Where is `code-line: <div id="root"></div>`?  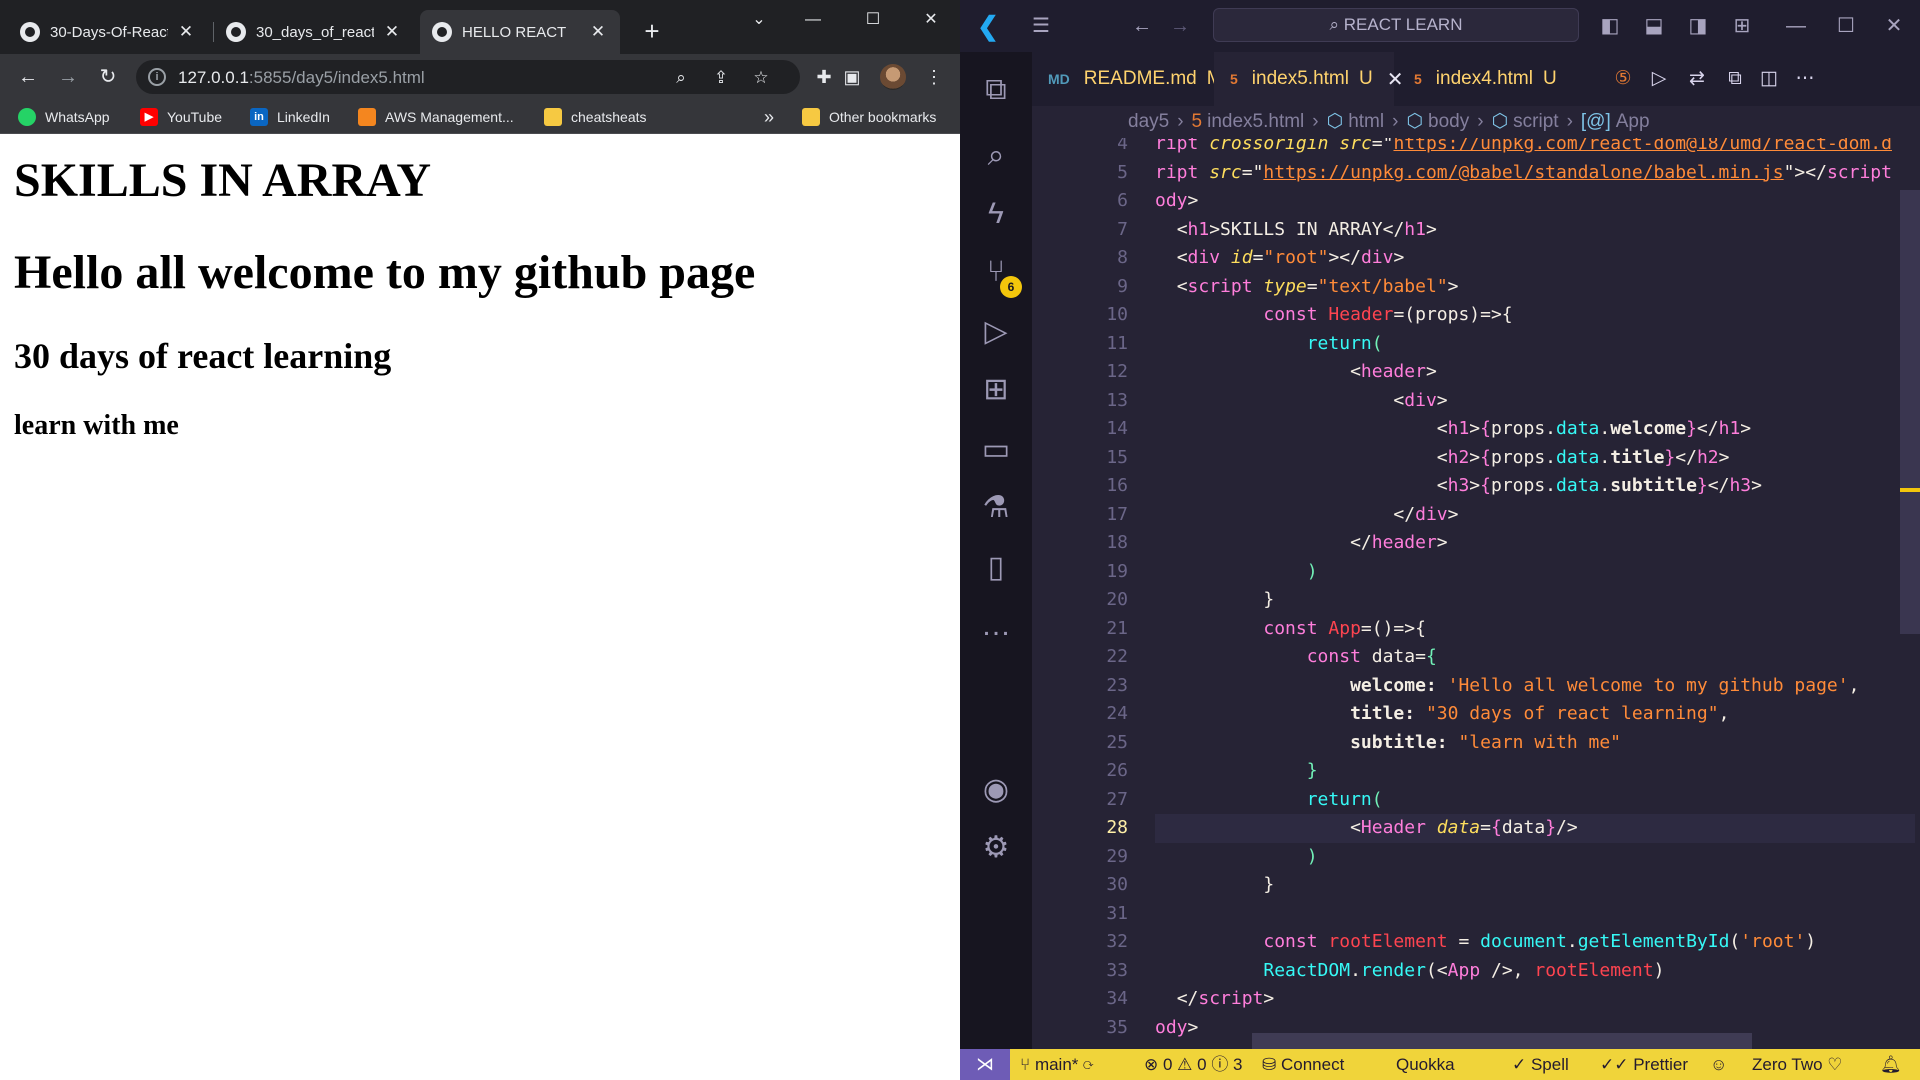
code-line: <div id="root"></div> is located at coordinates (1280, 258).